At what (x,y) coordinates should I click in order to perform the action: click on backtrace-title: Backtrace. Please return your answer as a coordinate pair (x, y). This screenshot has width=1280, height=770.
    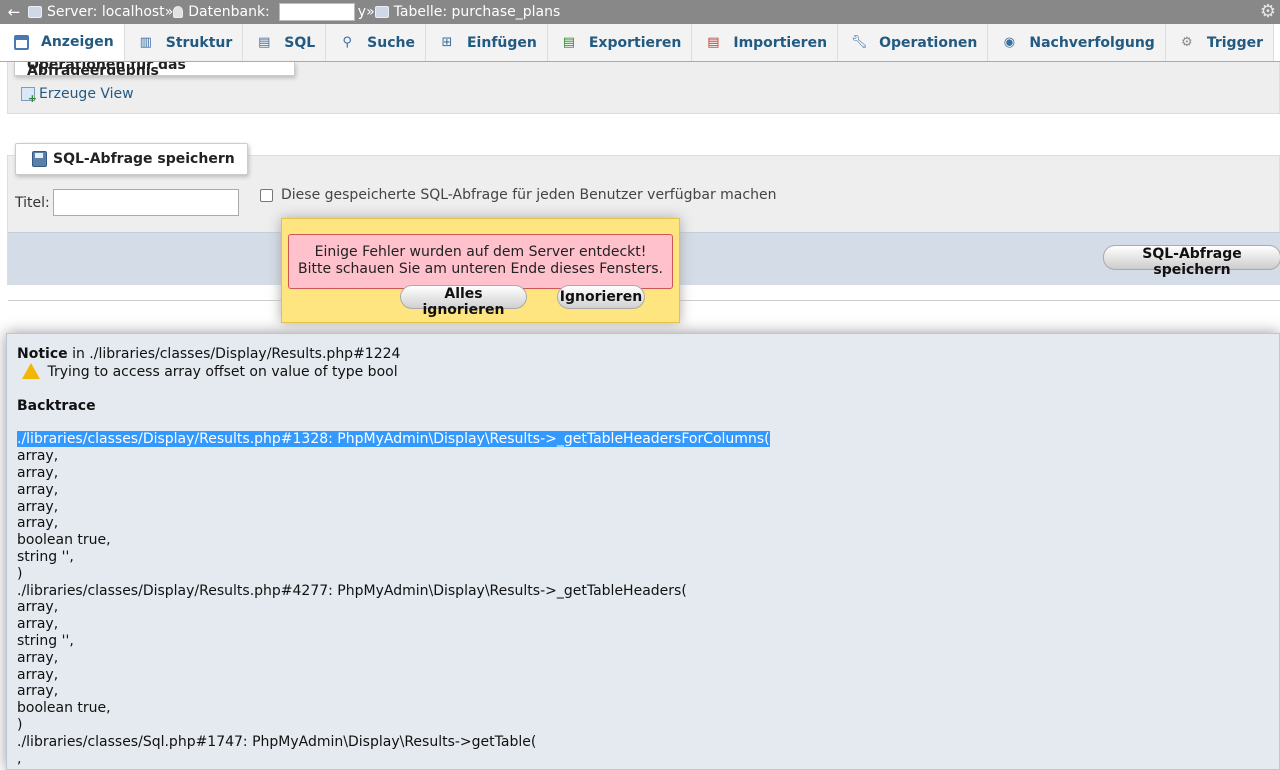
    Looking at the image, I should click on (56, 405).